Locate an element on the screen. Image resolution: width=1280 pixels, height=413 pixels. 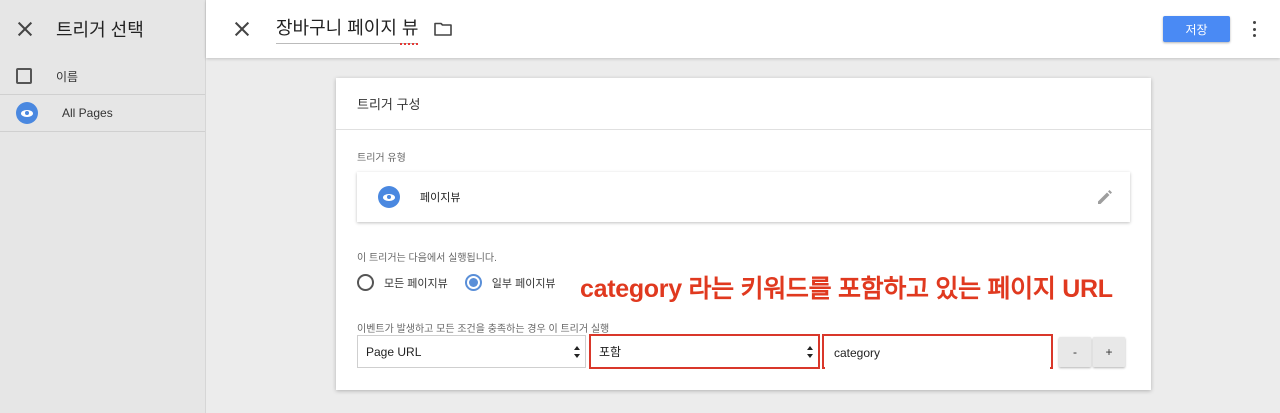
radio-all-label: 모든 페이지뷰 is located at coordinates (416, 283).